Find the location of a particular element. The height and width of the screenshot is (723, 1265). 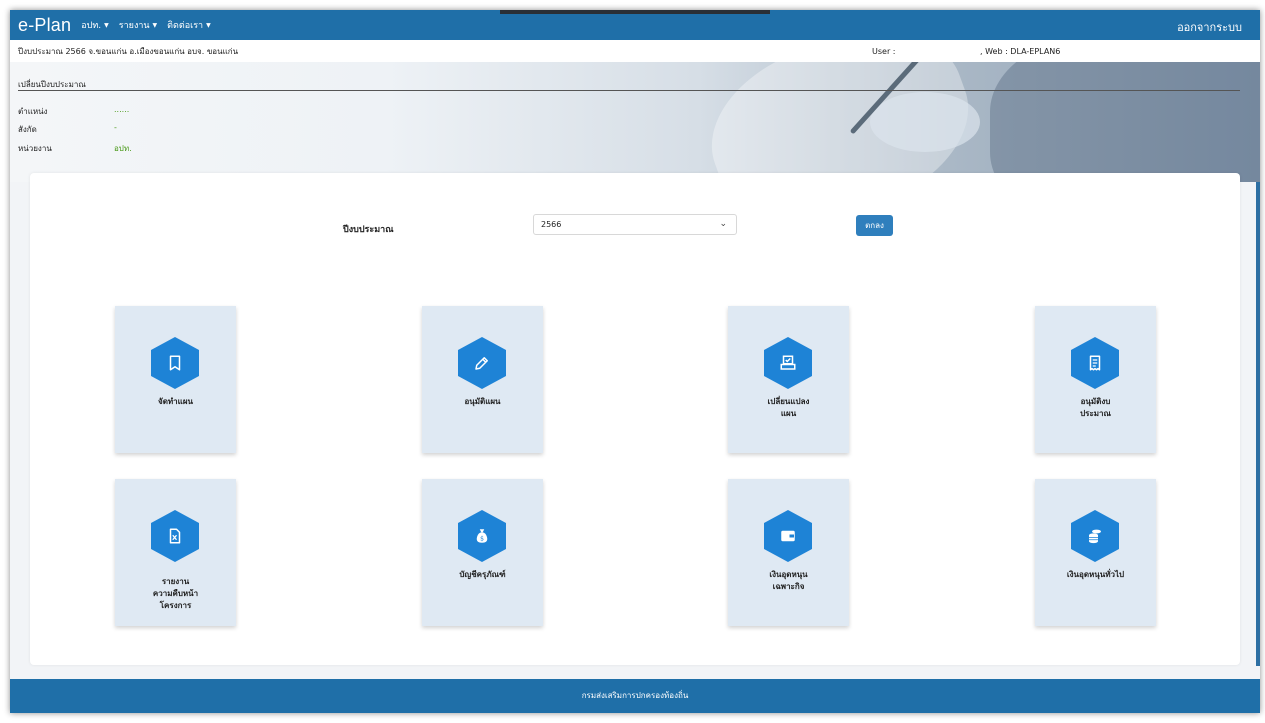

wallet-icon is located at coordinates (788, 536).